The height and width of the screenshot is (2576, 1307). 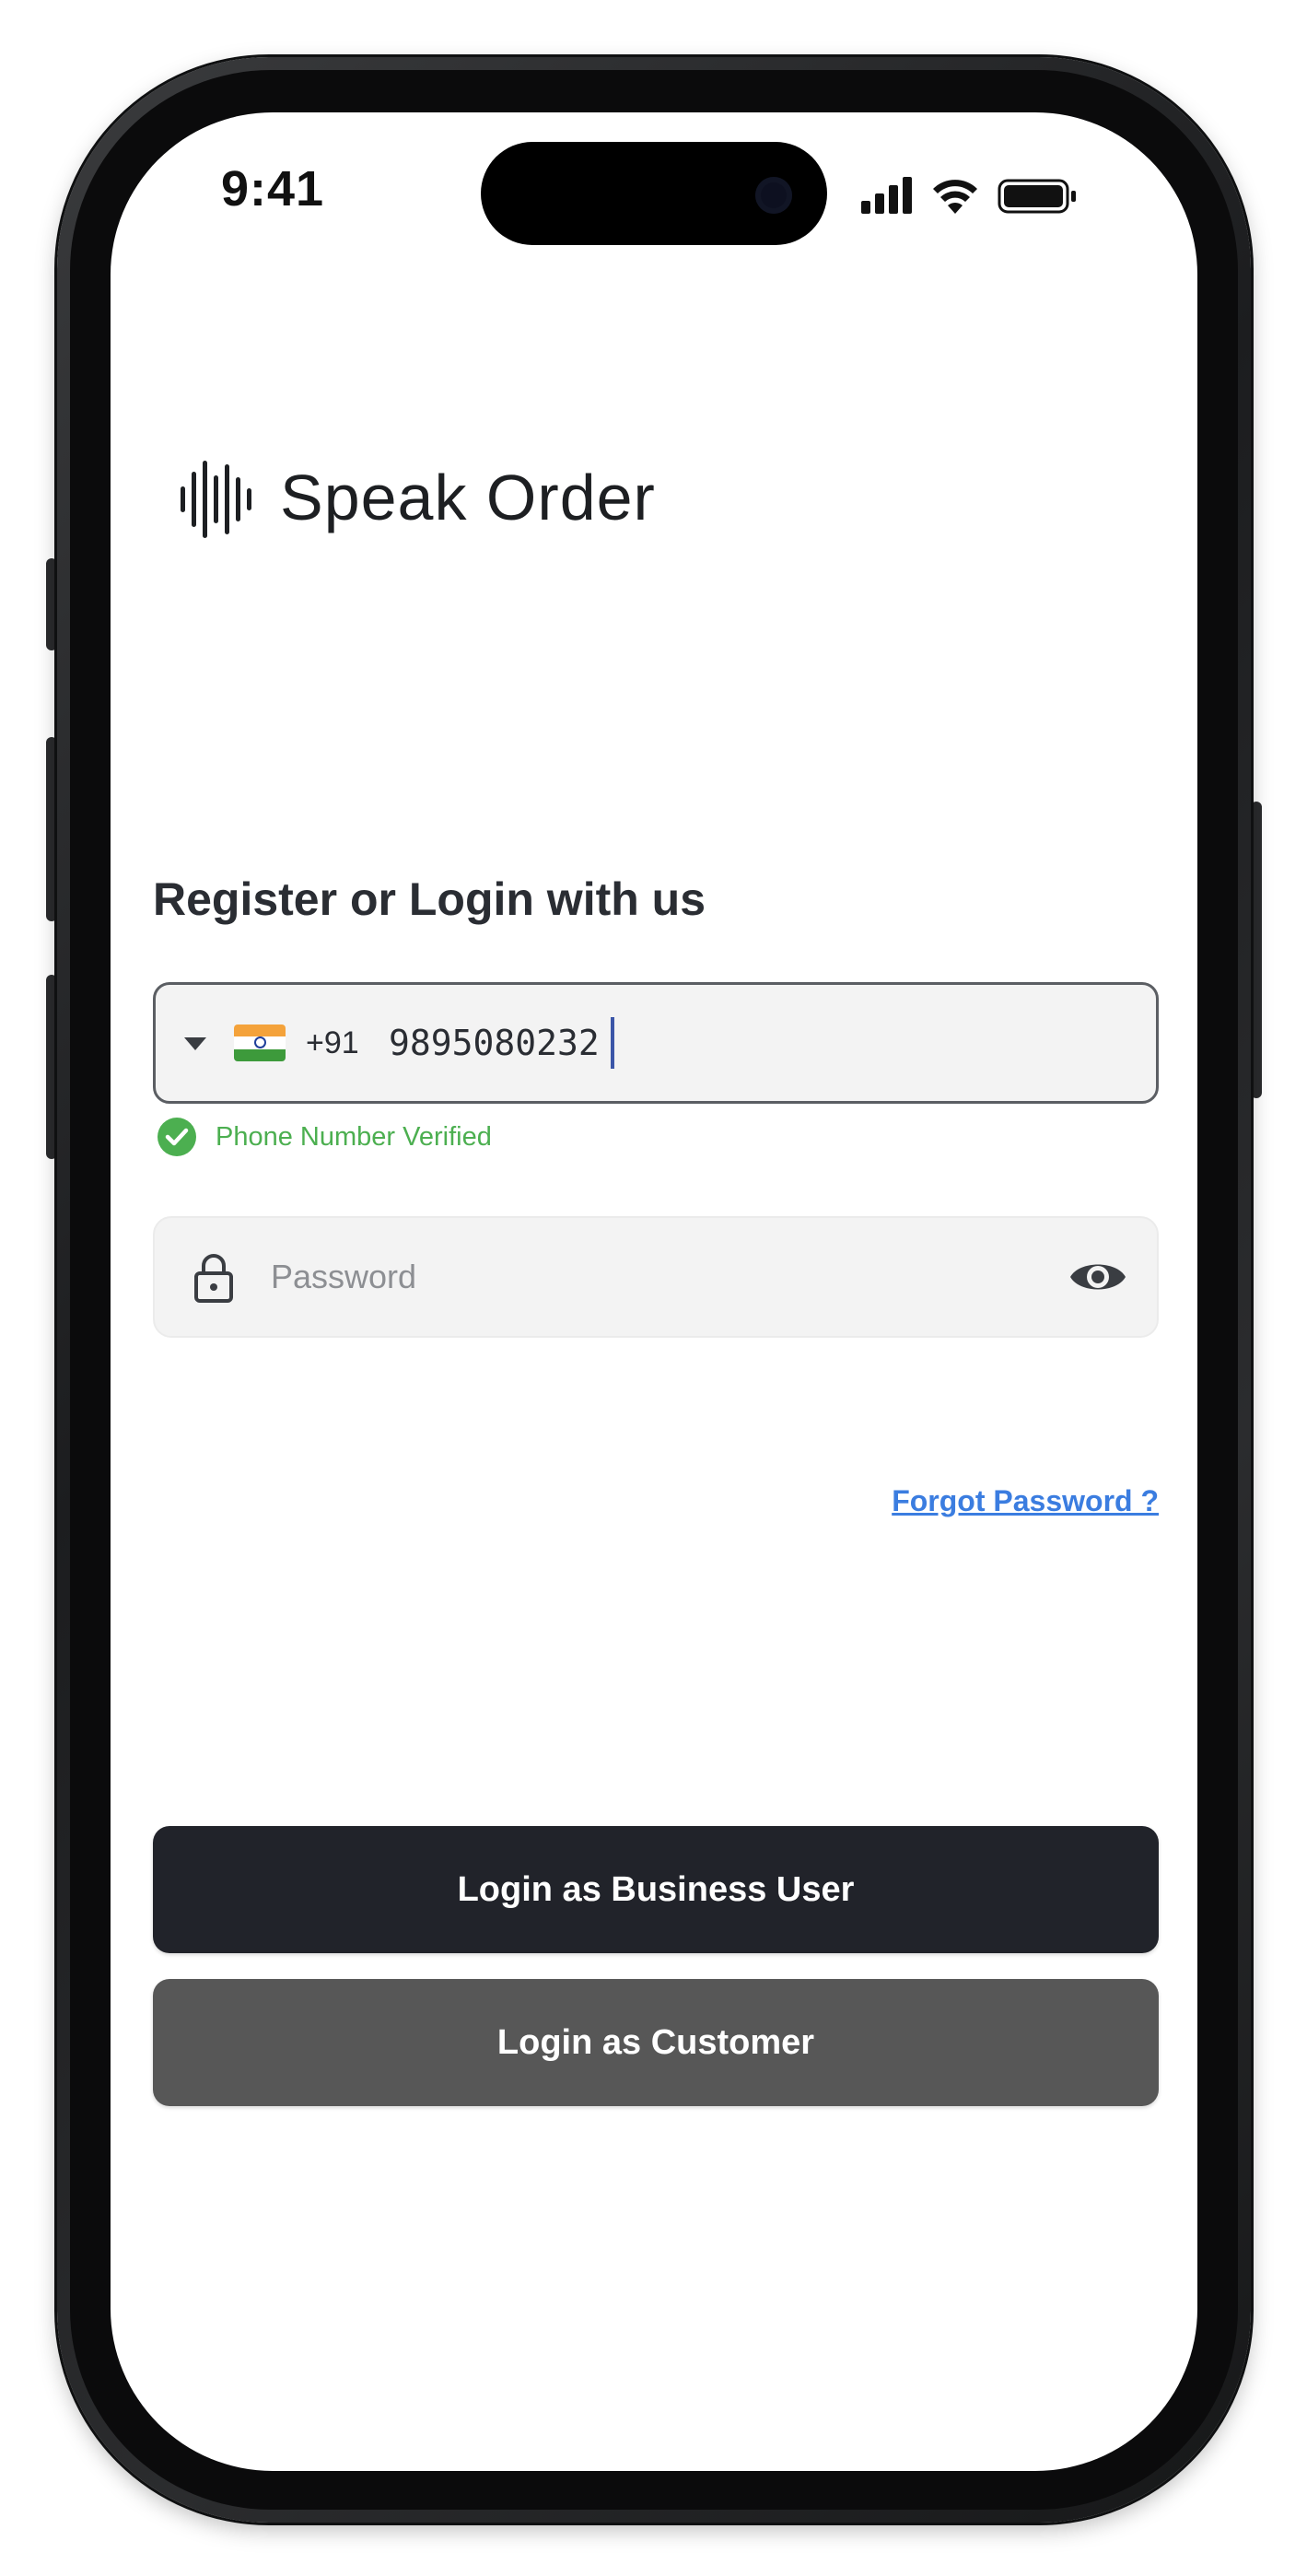 I want to click on forgot-password-link: Forgot Password ?, so click(x=1013, y=1501).